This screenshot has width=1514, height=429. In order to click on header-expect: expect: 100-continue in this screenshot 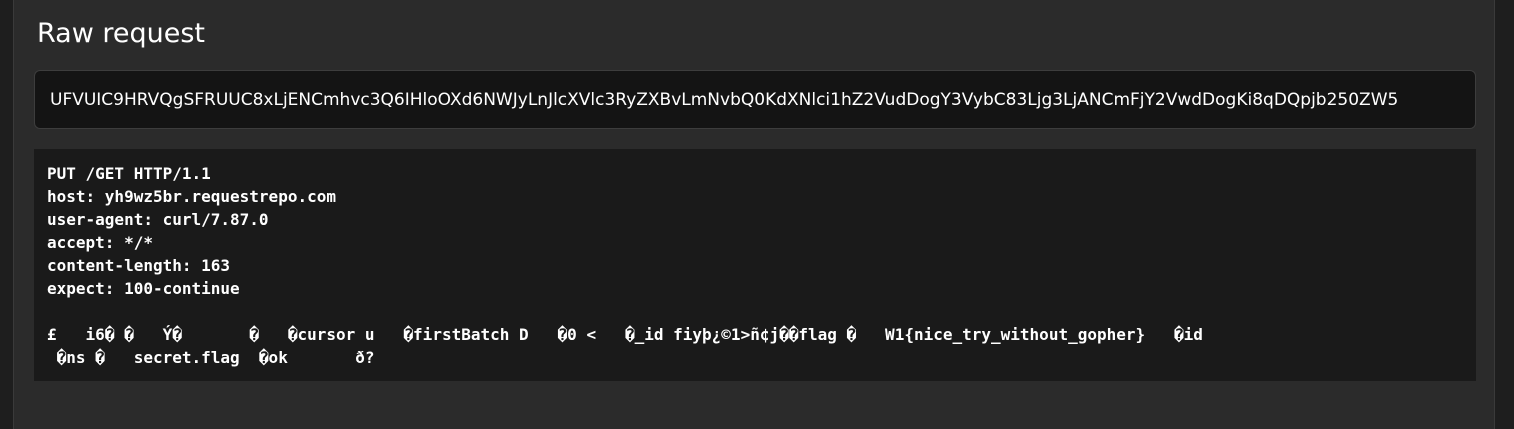, I will do `click(143, 288)`.